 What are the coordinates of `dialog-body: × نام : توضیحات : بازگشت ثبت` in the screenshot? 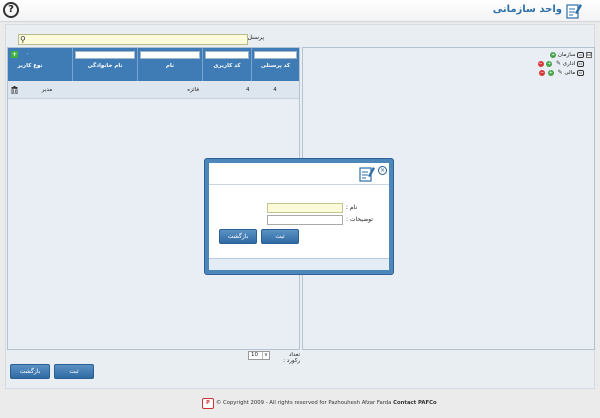 It's located at (299, 216).